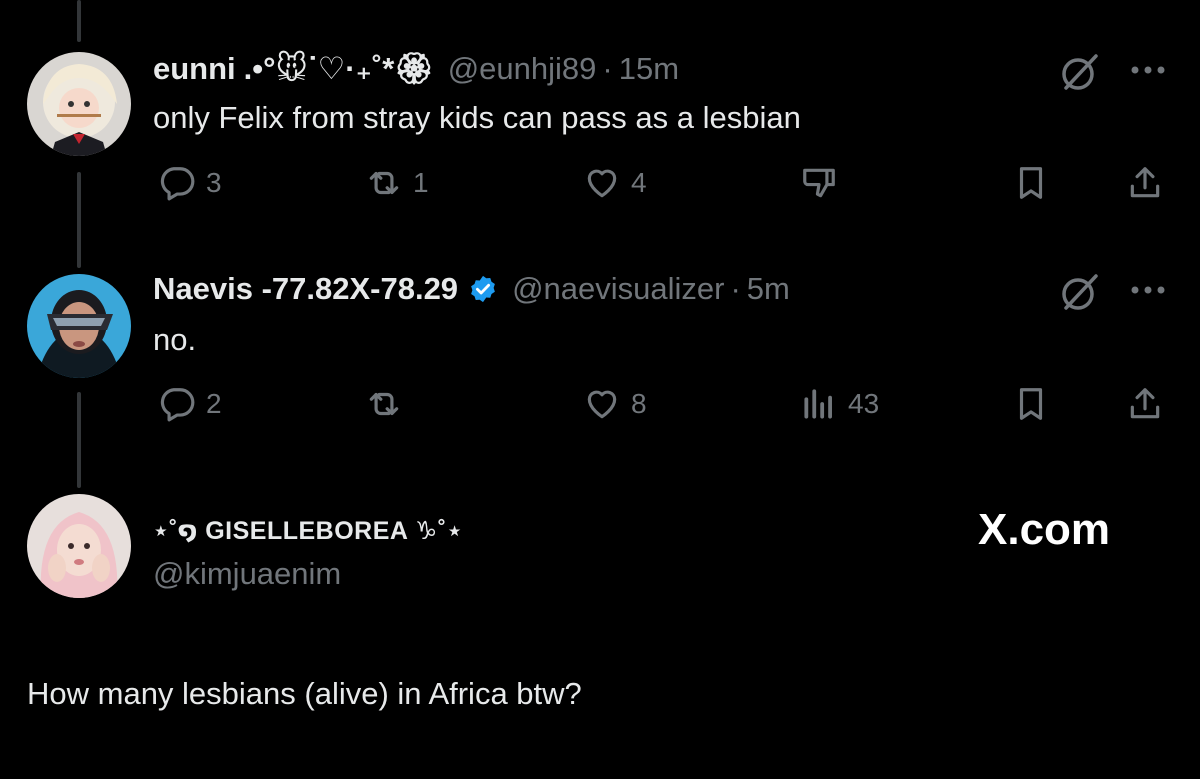 Image resolution: width=1200 pixels, height=779 pixels. Describe the element at coordinates (304, 693) in the screenshot. I see `post-text: How many lesbians (alive) in Africa btw?` at that location.